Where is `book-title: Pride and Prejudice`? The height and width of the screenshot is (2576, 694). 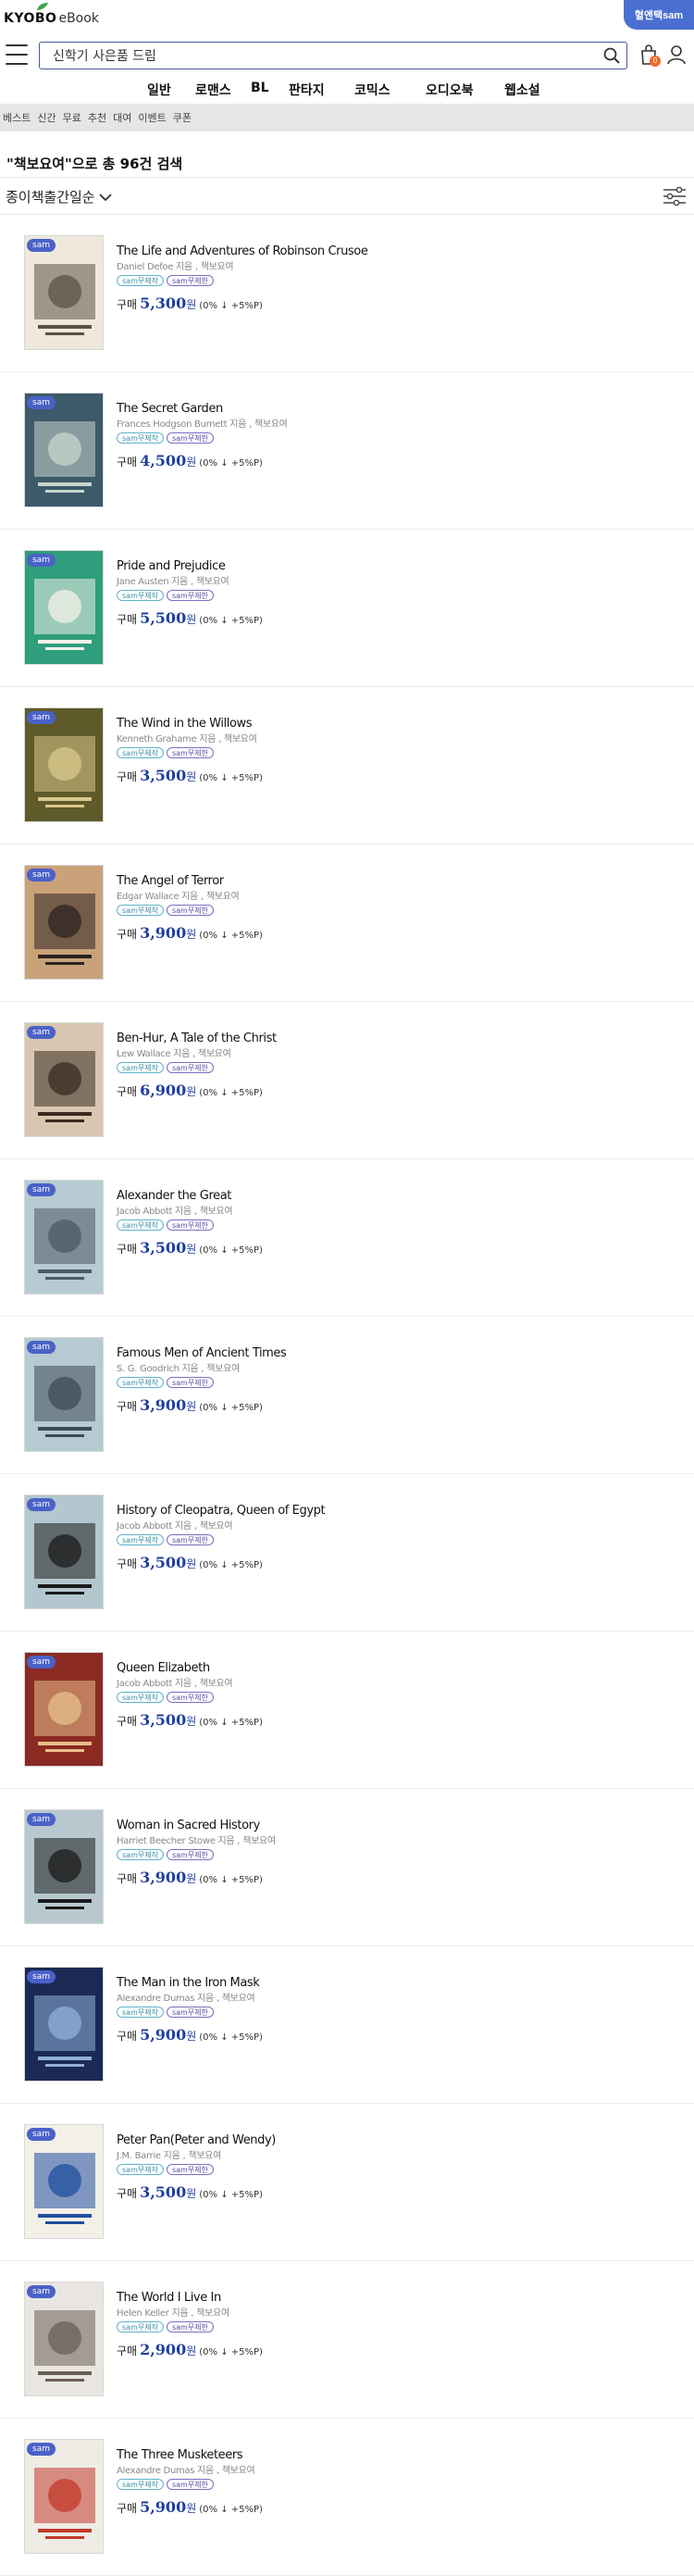
book-title: Pride and Prejudice is located at coordinates (401, 566).